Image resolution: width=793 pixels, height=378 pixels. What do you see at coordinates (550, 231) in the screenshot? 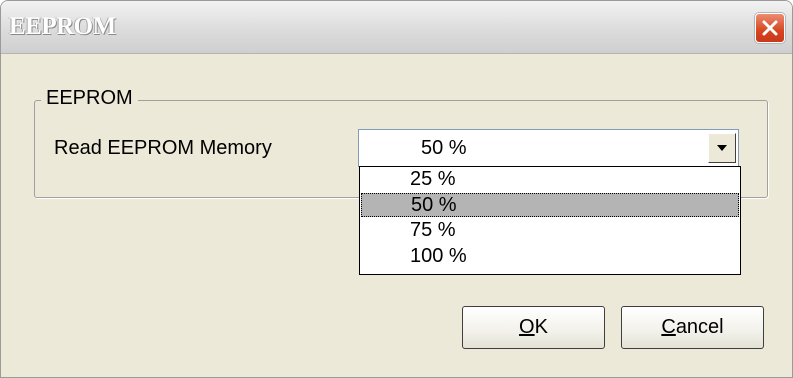
I see `dropdown-option-75: 75 %` at bounding box center [550, 231].